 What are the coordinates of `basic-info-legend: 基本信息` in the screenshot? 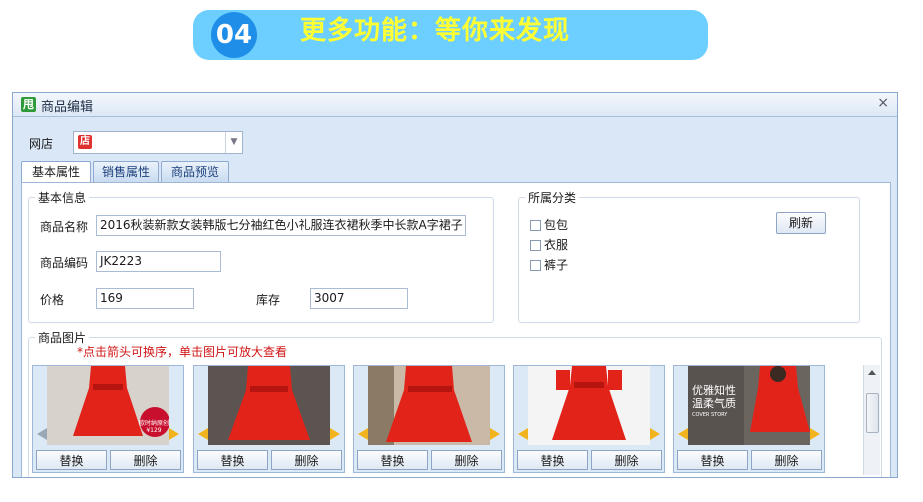 It's located at (62, 198).